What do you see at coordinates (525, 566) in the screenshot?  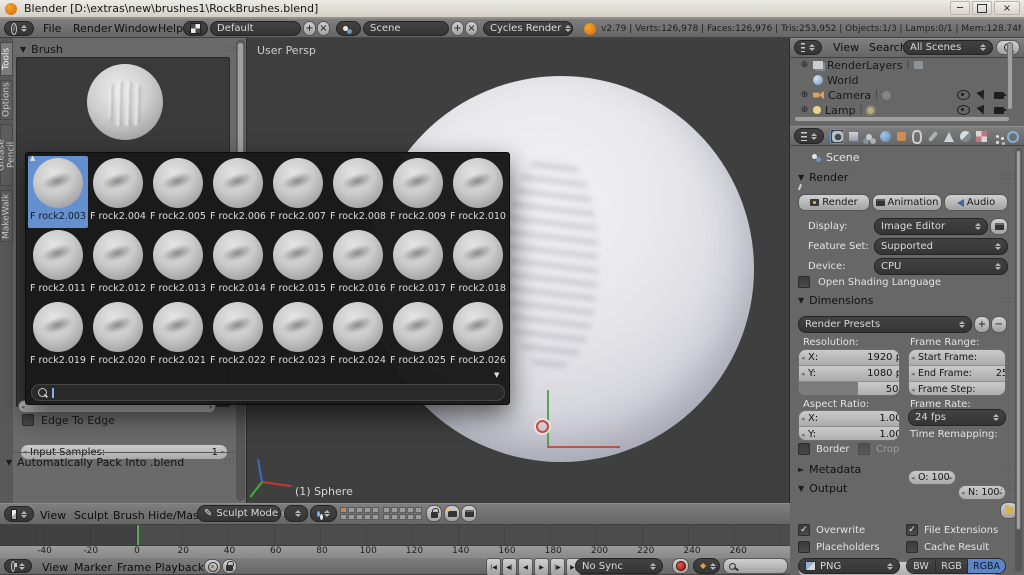 I see `play-reverse-button: ◀` at bounding box center [525, 566].